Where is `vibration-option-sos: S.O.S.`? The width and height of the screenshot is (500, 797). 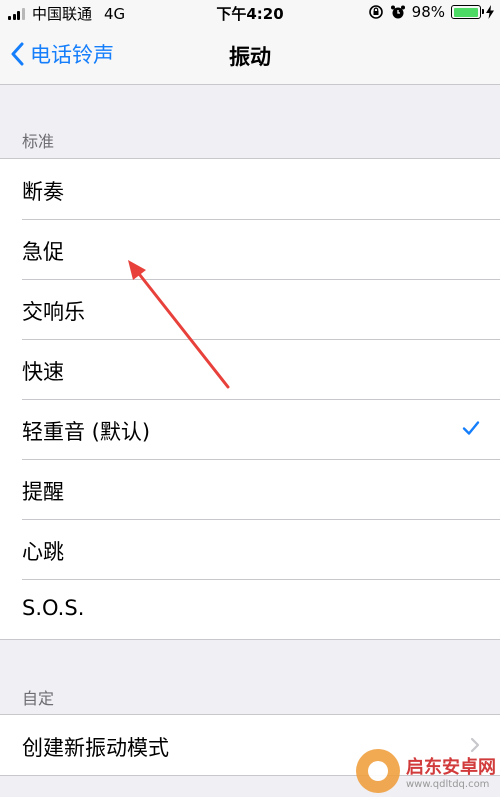
vibration-option-sos: S.O.S. is located at coordinates (250, 609).